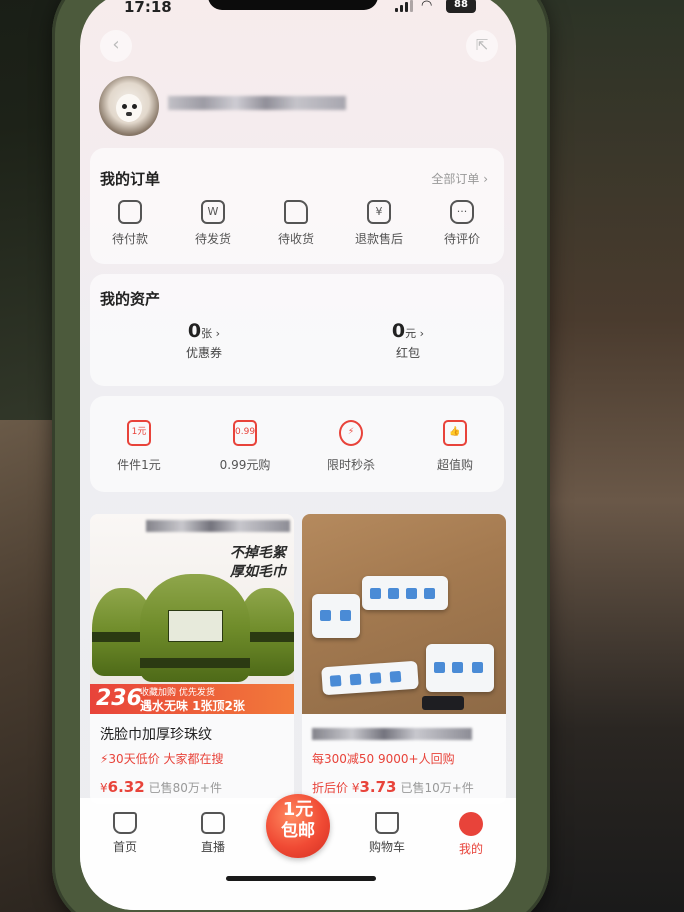 This screenshot has height=912, width=684. What do you see at coordinates (293, 5) in the screenshot?
I see `dynamic-island` at bounding box center [293, 5].